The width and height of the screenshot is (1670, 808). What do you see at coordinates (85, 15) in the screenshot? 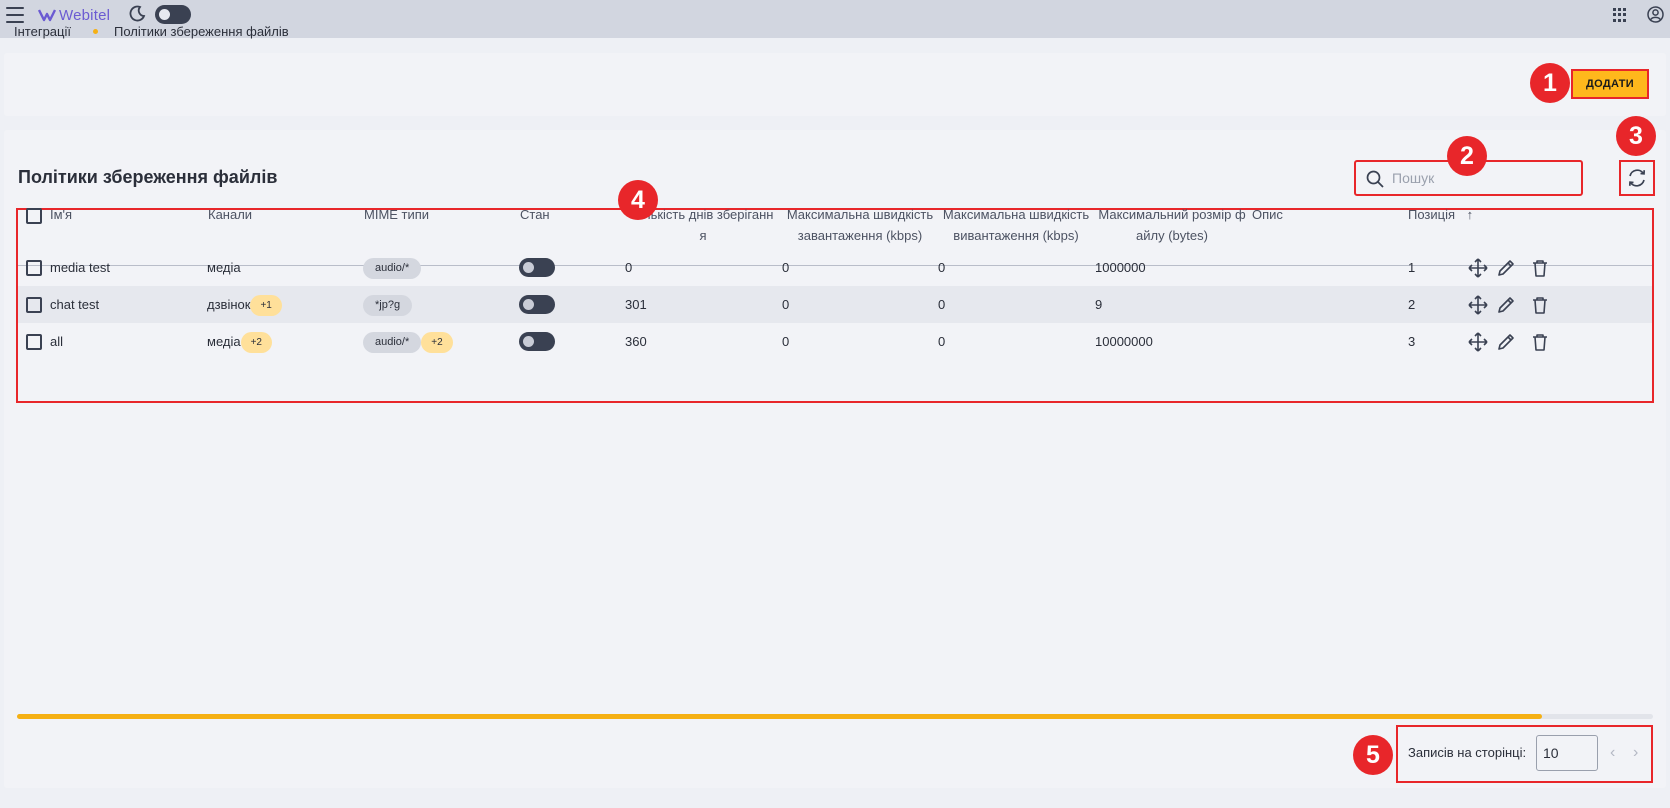
I see `brand-name: Webitel` at bounding box center [85, 15].